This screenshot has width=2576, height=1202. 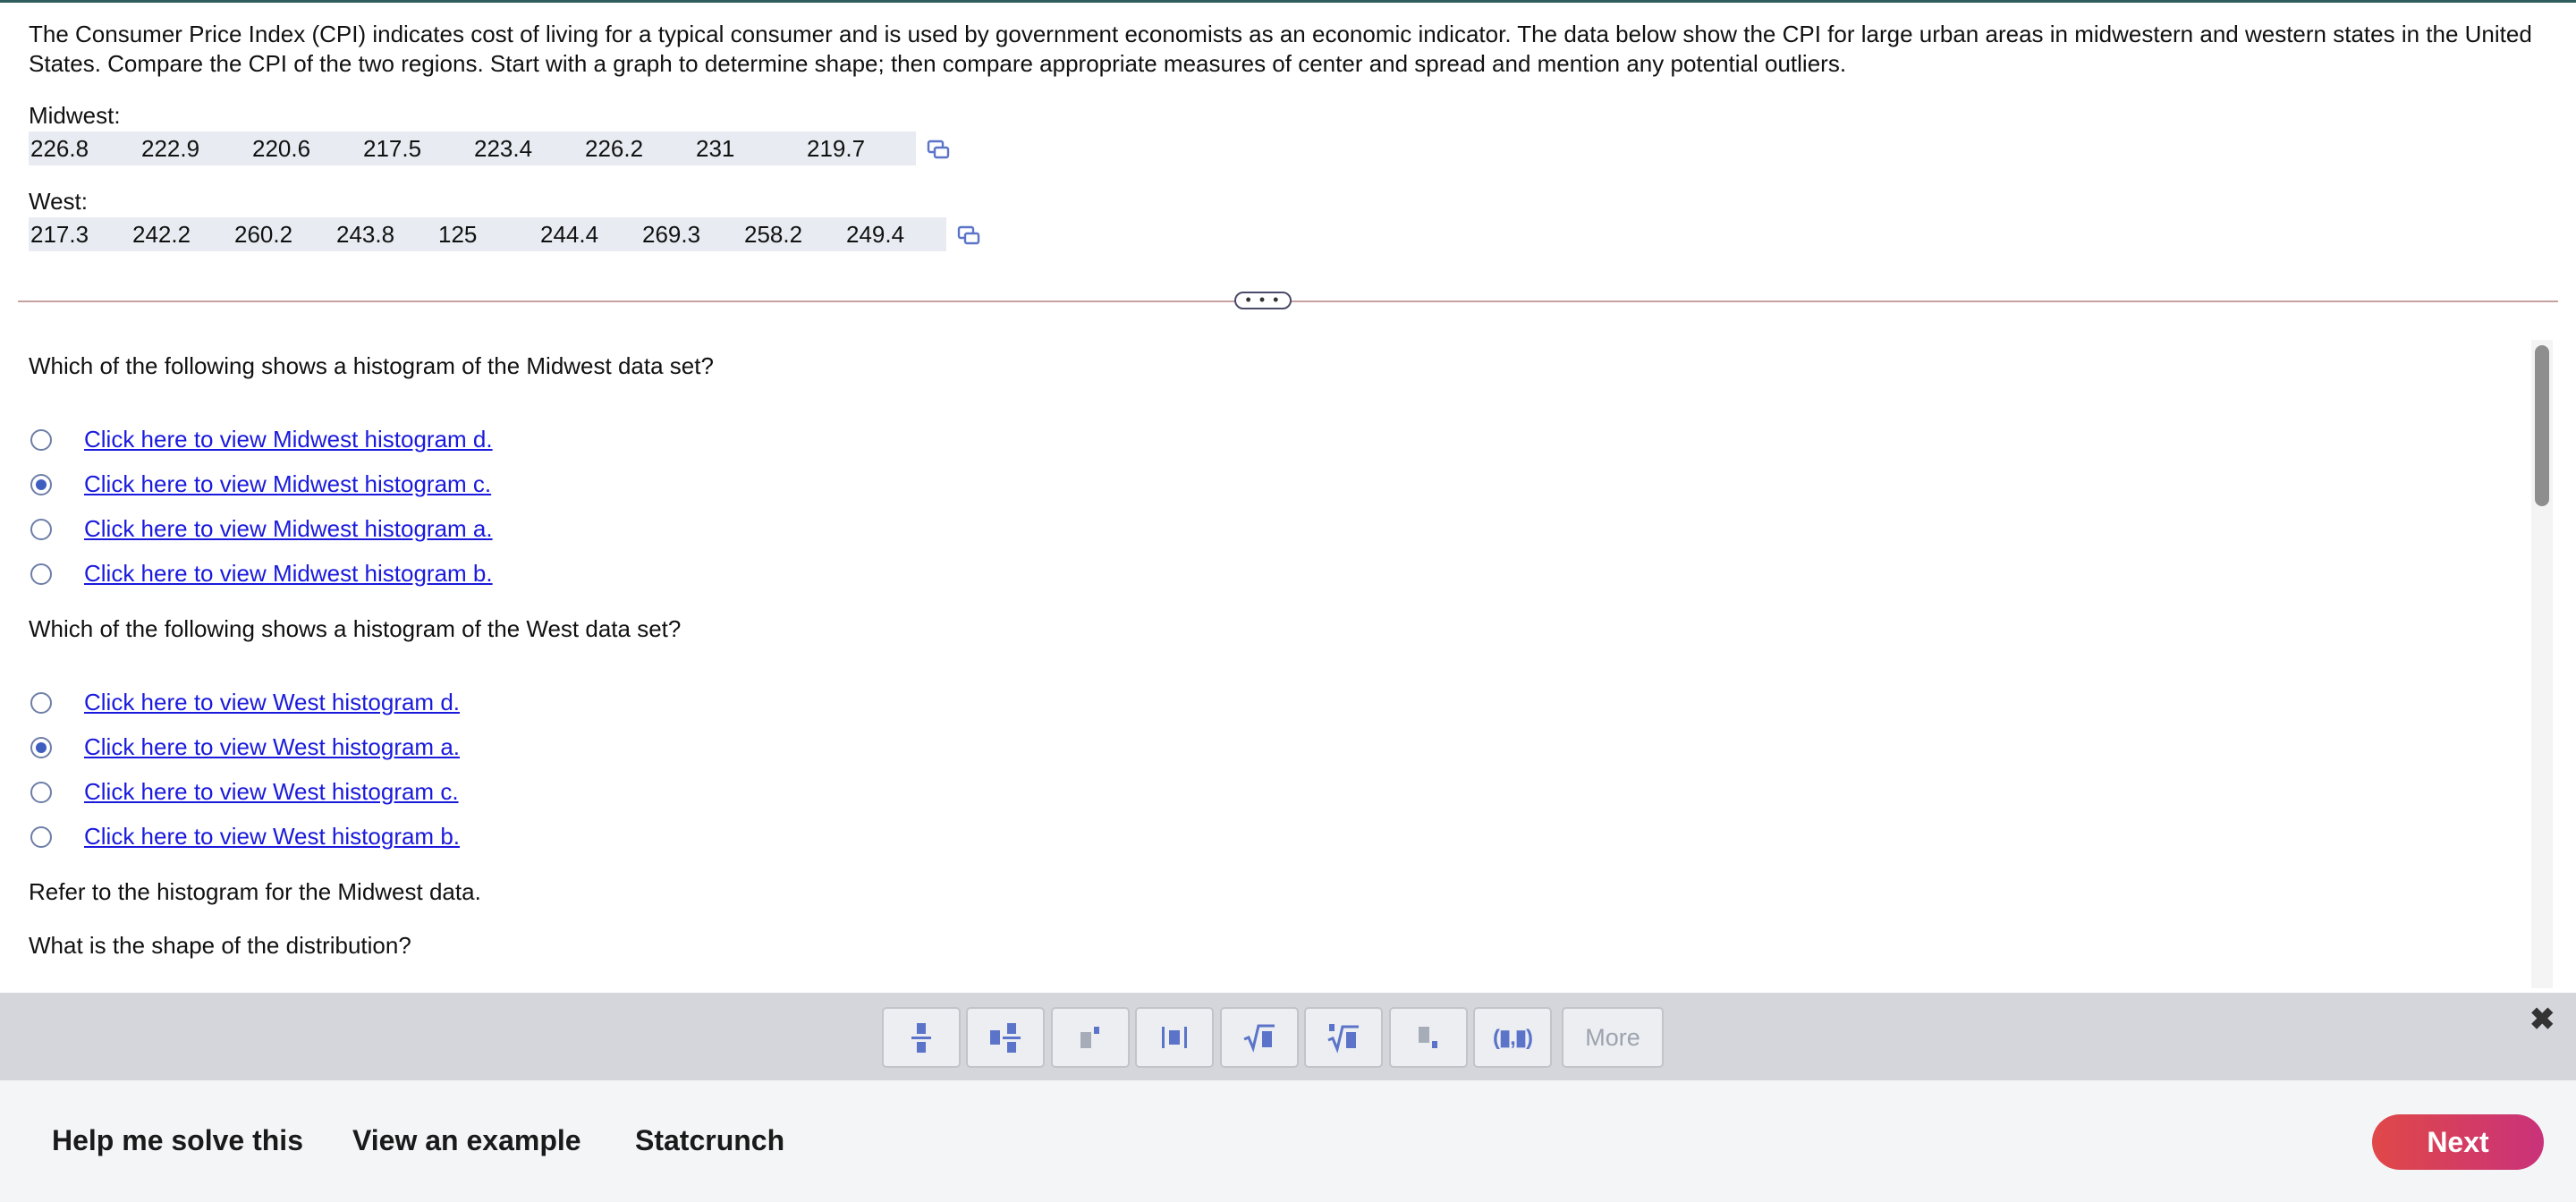 I want to click on top-border, so click(x=1288, y=1).